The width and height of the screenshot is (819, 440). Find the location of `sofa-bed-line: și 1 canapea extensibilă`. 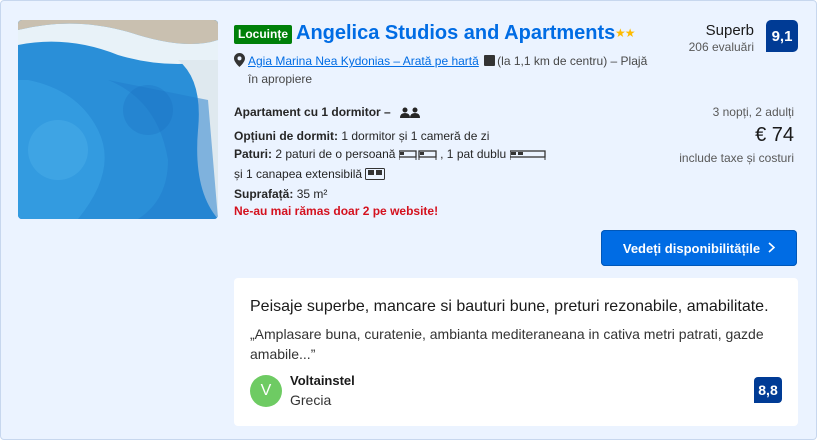

sofa-bed-line: și 1 canapea extensibilă is located at coordinates (399, 175).